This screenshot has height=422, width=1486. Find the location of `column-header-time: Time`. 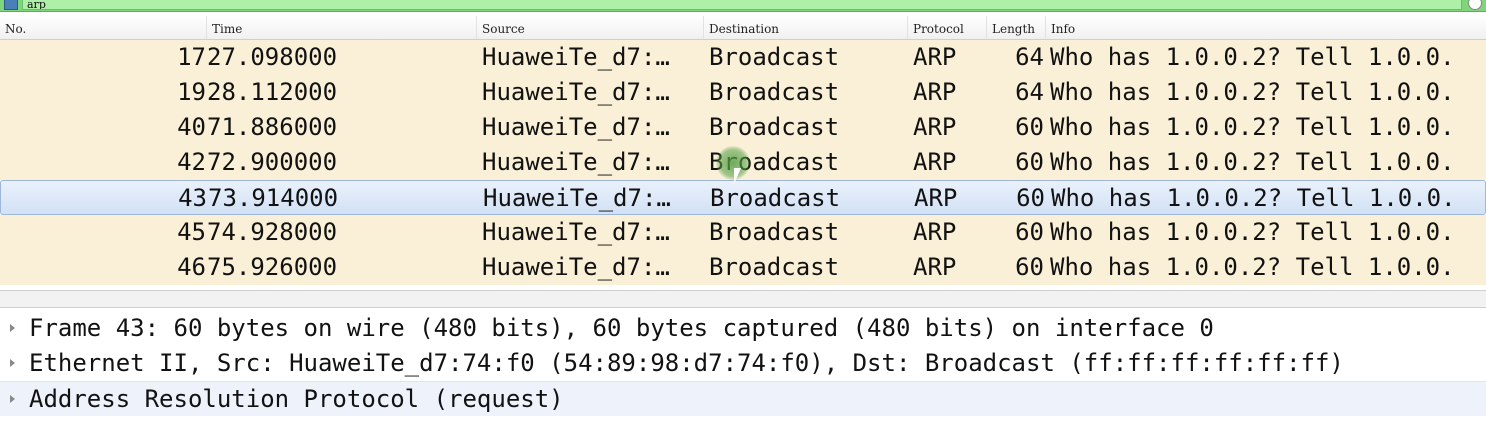

column-header-time: Time is located at coordinates (342, 27).